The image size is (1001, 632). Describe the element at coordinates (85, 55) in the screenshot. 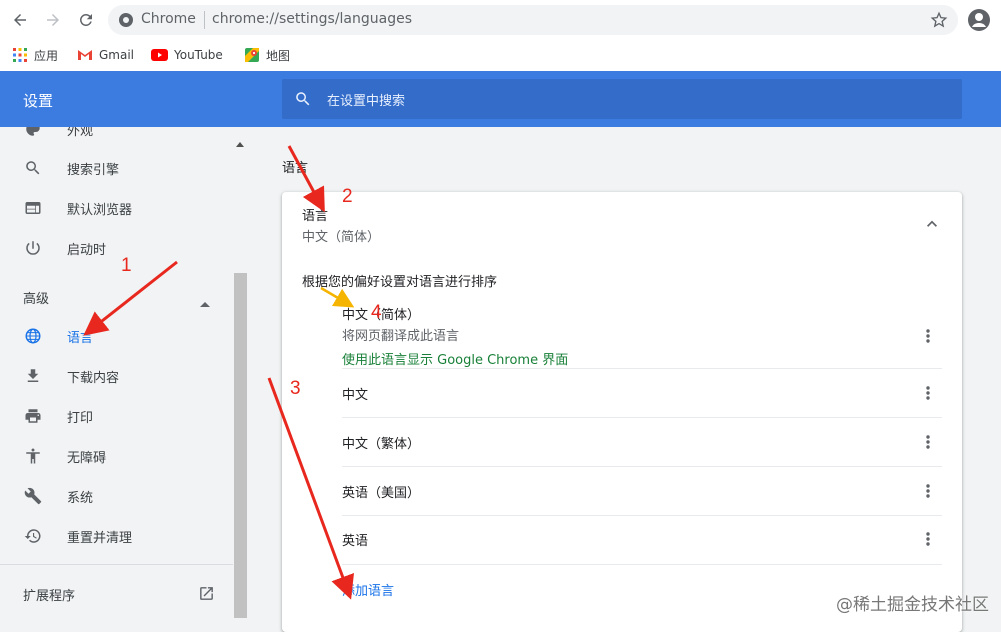

I see `gmail-icon` at that location.